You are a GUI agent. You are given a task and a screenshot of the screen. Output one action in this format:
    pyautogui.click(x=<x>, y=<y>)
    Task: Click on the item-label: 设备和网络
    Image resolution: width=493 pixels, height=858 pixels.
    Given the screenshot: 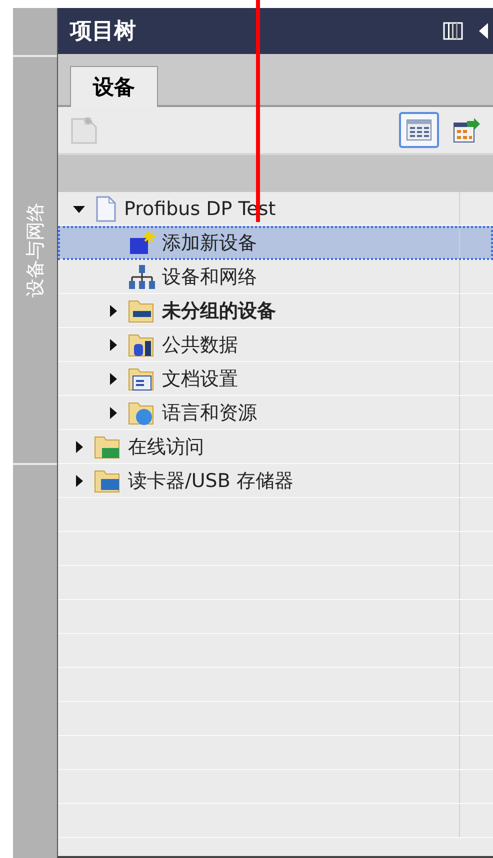 What is the action you would take?
    pyautogui.click(x=209, y=277)
    